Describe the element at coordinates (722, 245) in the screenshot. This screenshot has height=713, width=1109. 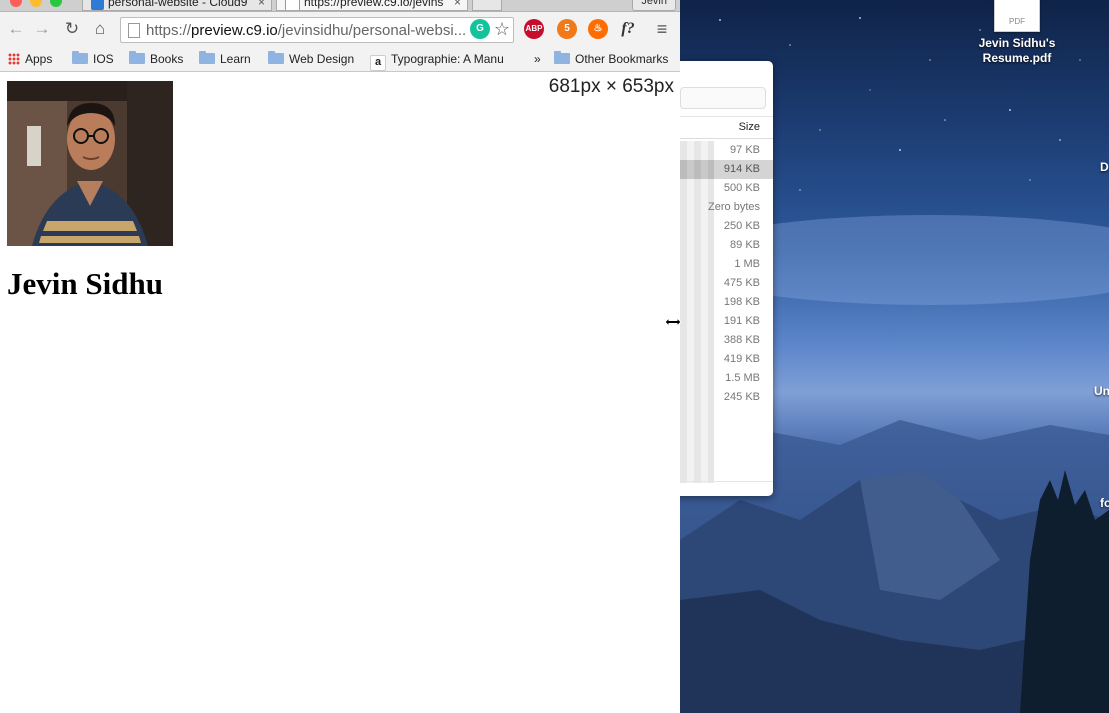
I see `finder-row: 89 KB` at that location.